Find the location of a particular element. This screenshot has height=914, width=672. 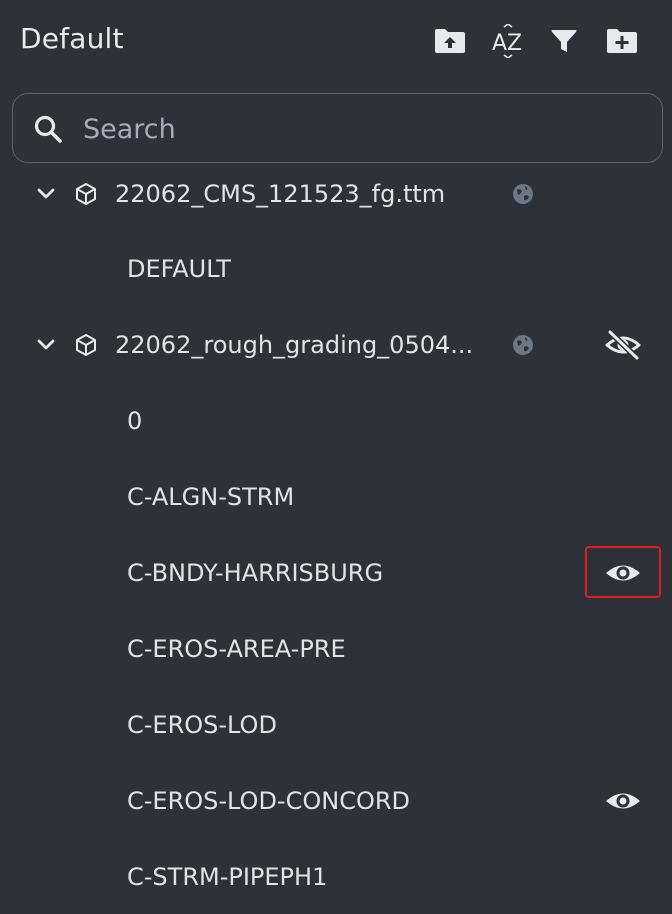

panel-header: Default A Z is located at coordinates (336, 42).